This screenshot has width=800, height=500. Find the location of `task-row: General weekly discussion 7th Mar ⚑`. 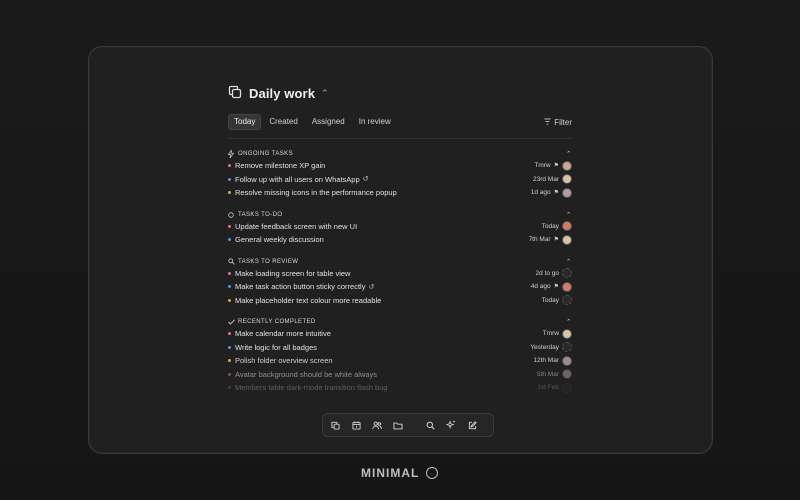

task-row: General weekly discussion 7th Mar ⚑ is located at coordinates (400, 240).